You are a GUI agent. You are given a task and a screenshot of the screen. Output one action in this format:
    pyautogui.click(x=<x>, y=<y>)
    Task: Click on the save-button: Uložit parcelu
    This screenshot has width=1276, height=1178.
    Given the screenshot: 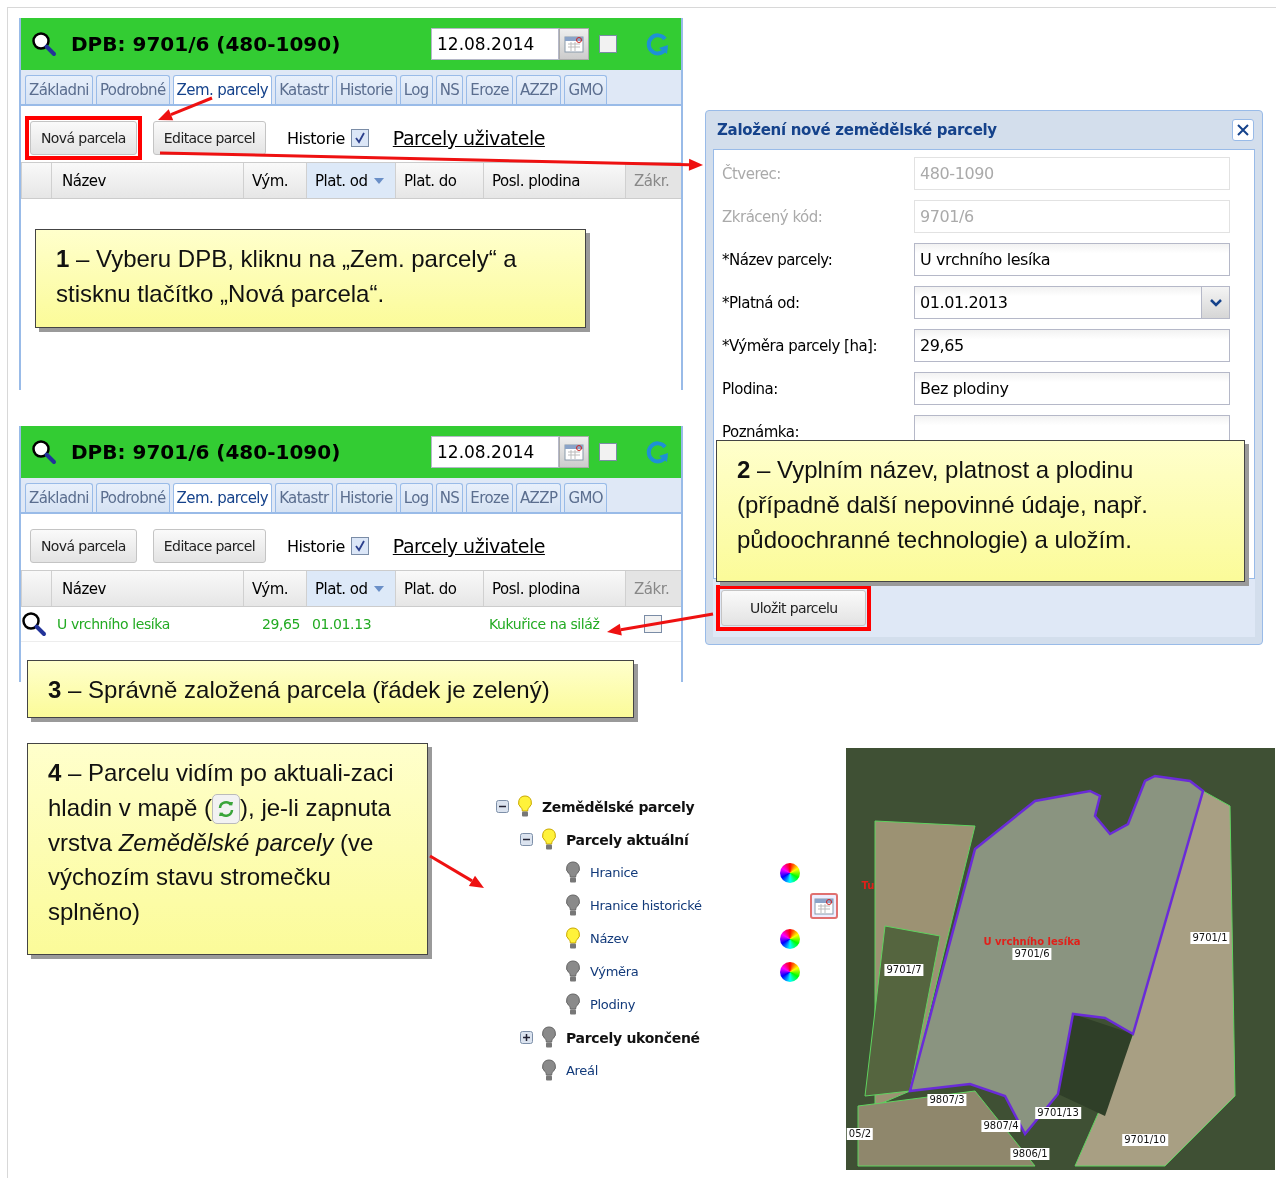 What is the action you would take?
    pyautogui.click(x=794, y=608)
    